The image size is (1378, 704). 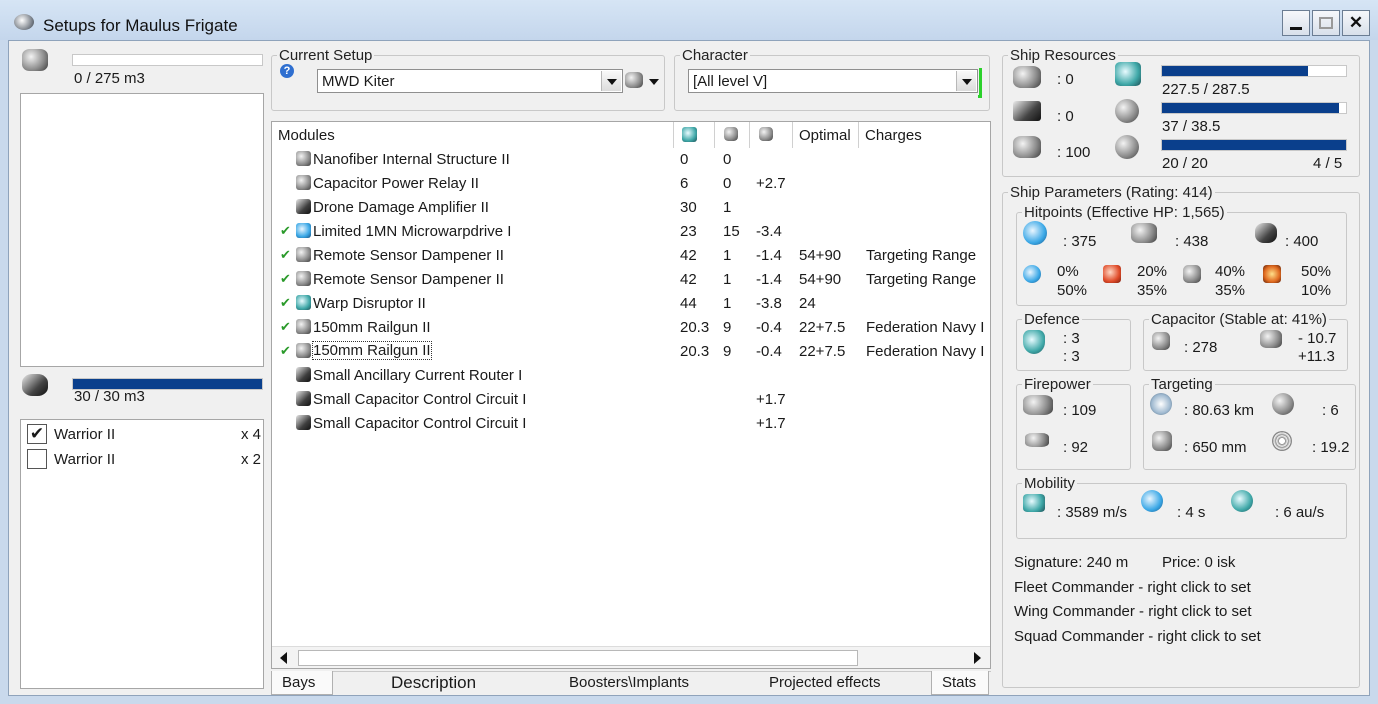 I want to click on character-select-value: [All level V], so click(x=730, y=81).